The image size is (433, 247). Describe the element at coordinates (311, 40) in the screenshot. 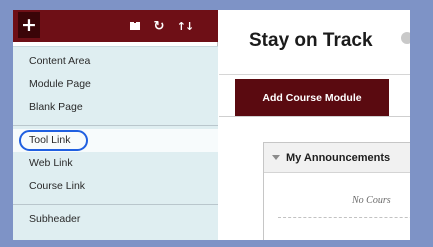

I see `page-title: Stay on Track` at that location.